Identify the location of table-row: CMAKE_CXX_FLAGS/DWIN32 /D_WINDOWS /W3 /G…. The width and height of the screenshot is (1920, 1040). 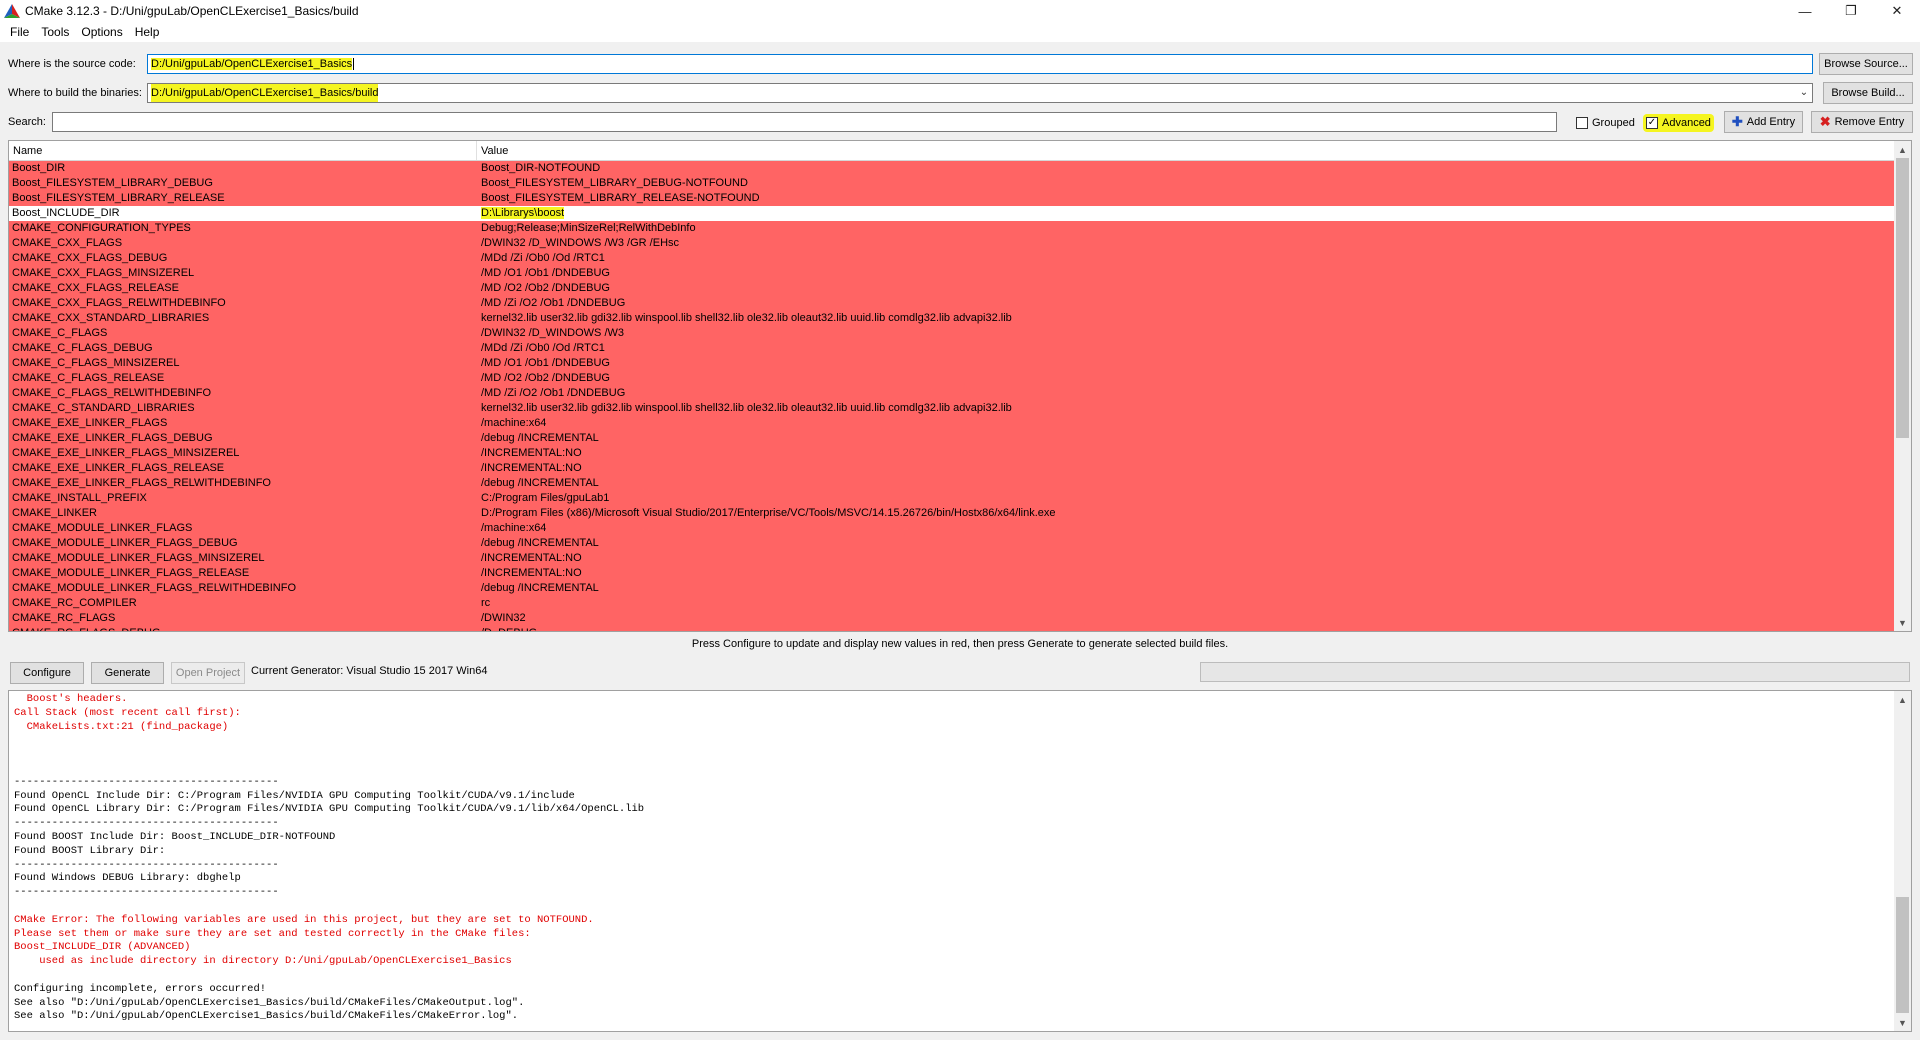
(960, 243).